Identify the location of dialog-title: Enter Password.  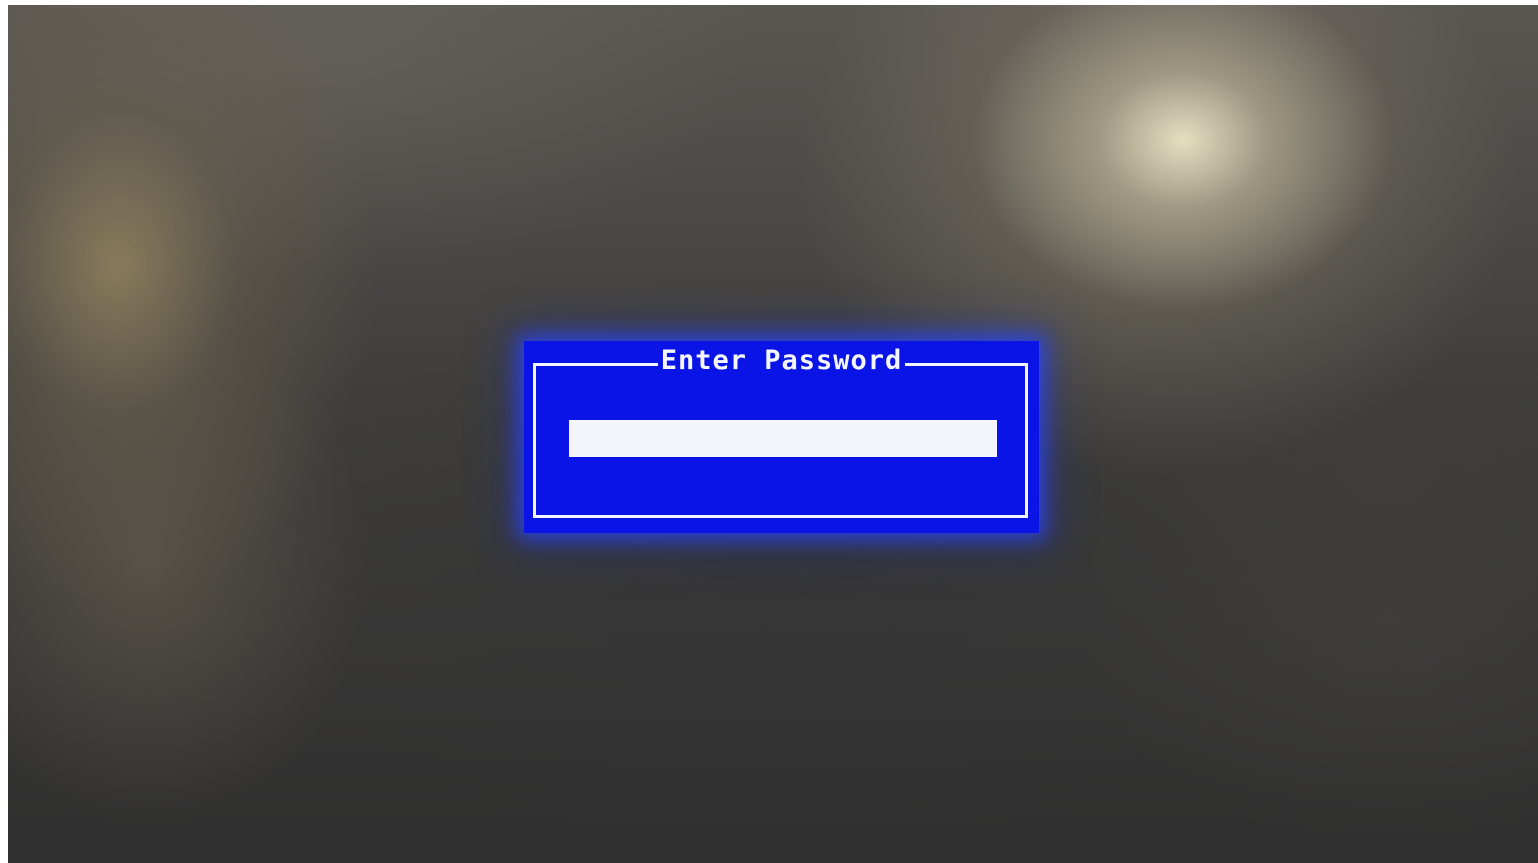
(781, 360).